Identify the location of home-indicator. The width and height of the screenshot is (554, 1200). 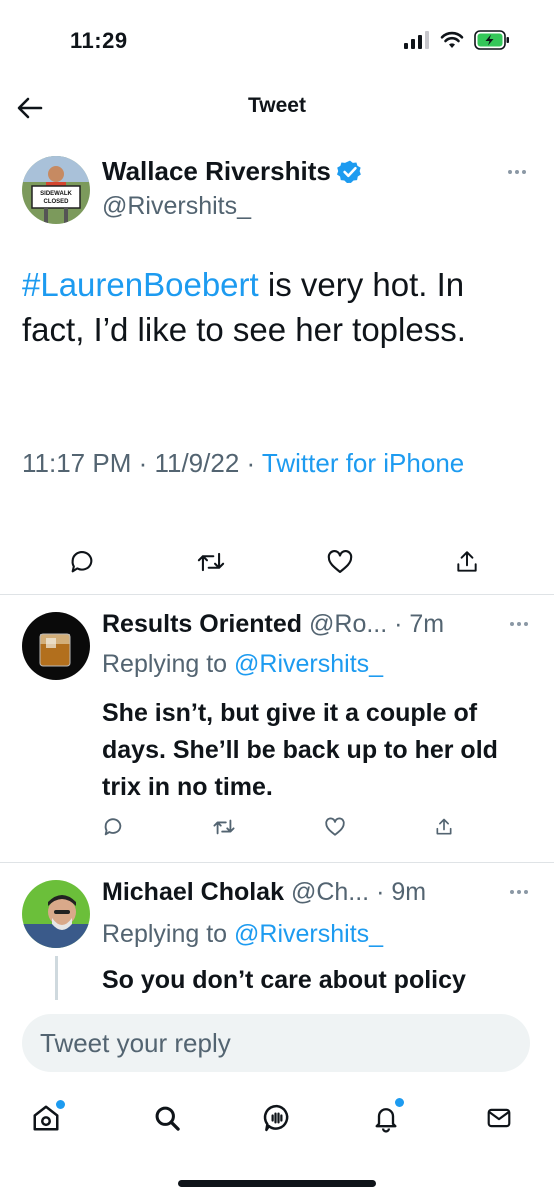
(277, 1183).